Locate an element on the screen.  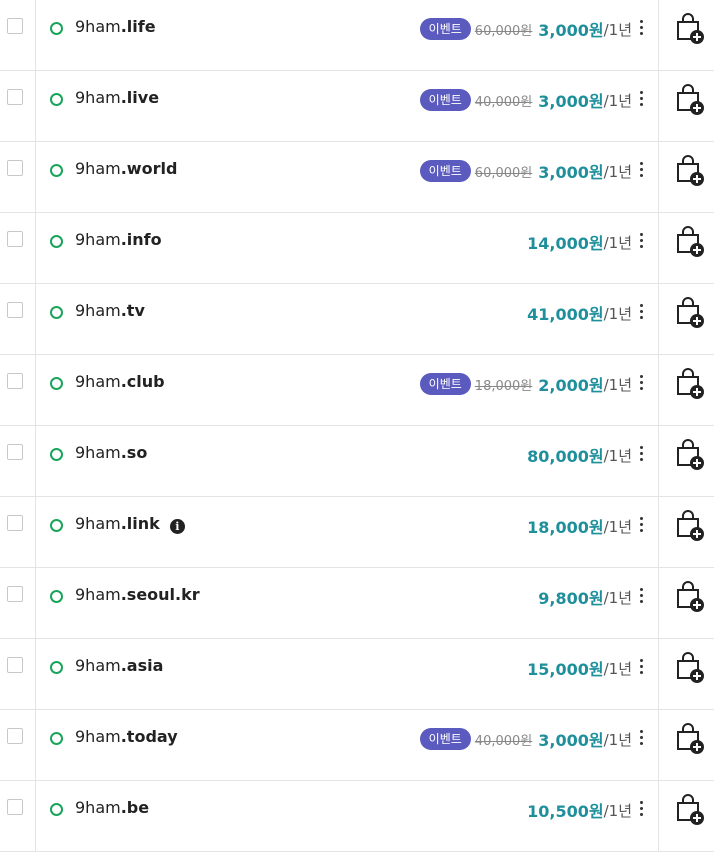
domain-name: 9ham.life is located at coordinates (115, 26).